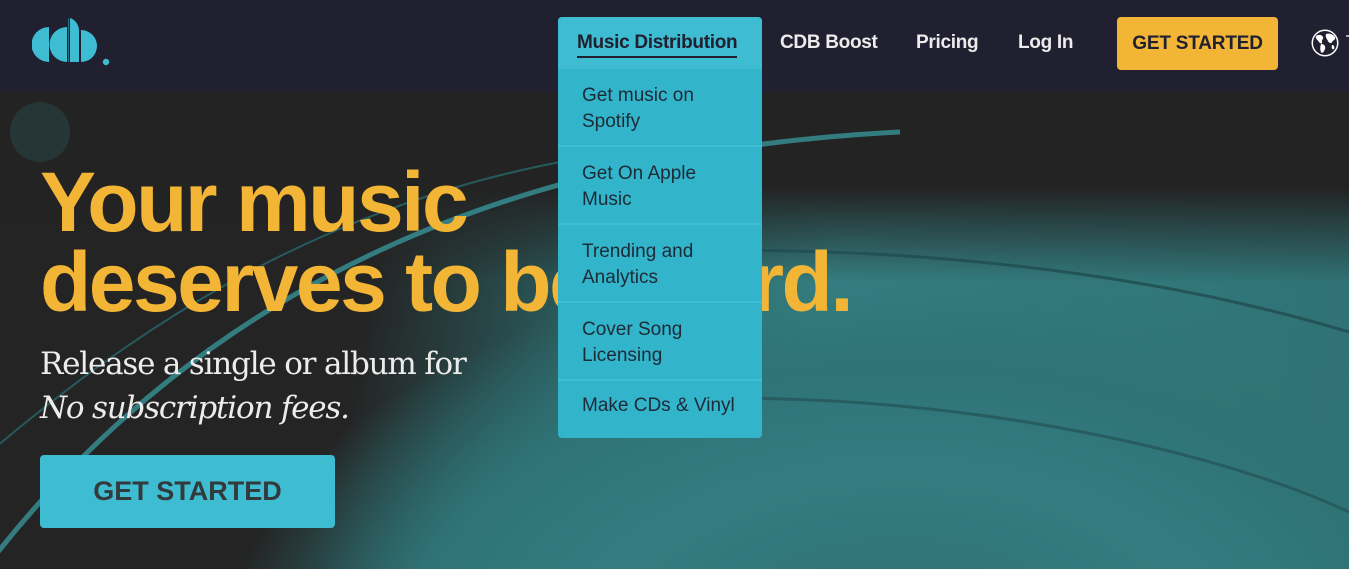 This screenshot has width=1349, height=569. I want to click on nav-music-distribution-label: Music Distribution, so click(657, 45).